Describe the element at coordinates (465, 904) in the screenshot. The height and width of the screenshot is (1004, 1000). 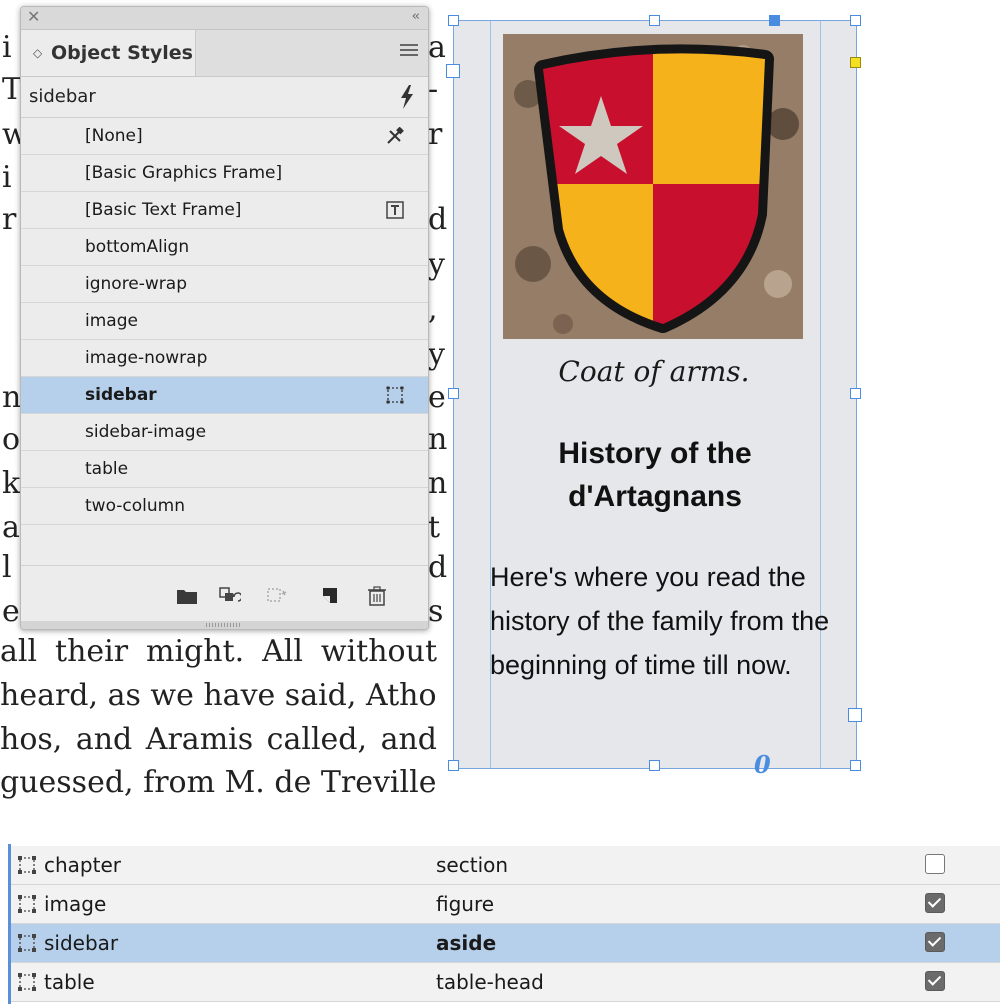
I see `export-tag: figure` at that location.